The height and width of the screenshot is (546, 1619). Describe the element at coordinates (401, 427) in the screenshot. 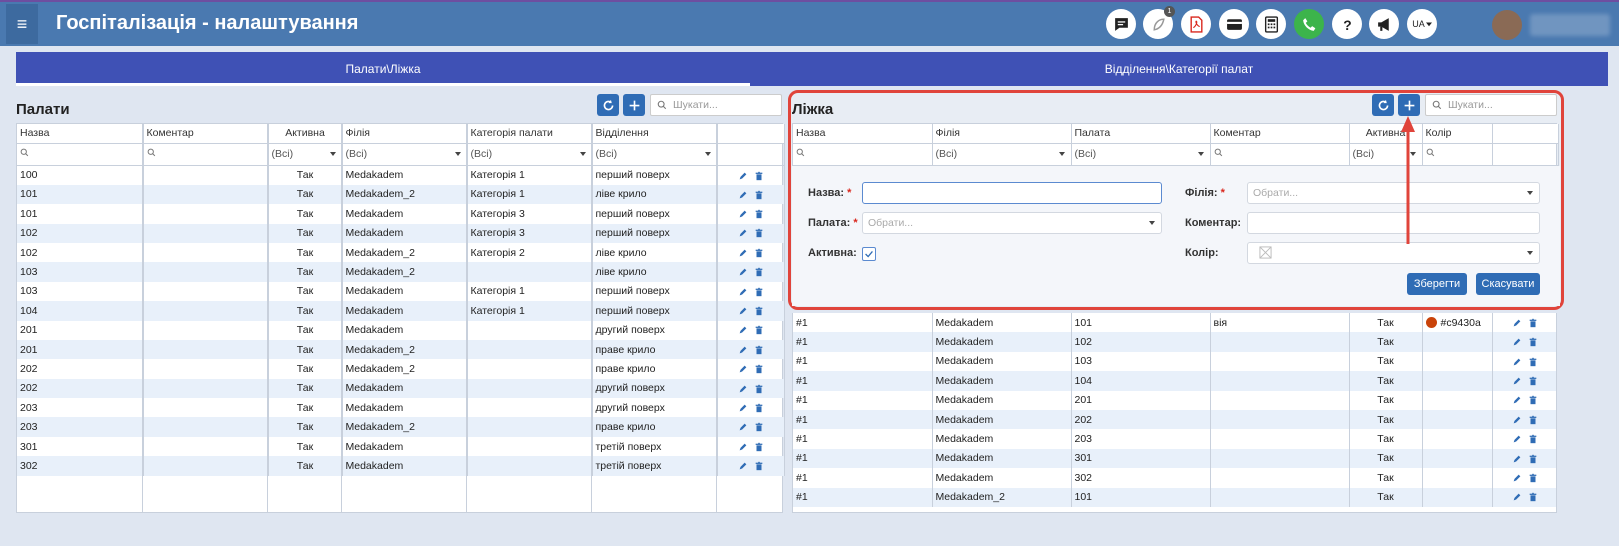

I see `table-row: 203 Так Medakadem_2 праве крило` at that location.